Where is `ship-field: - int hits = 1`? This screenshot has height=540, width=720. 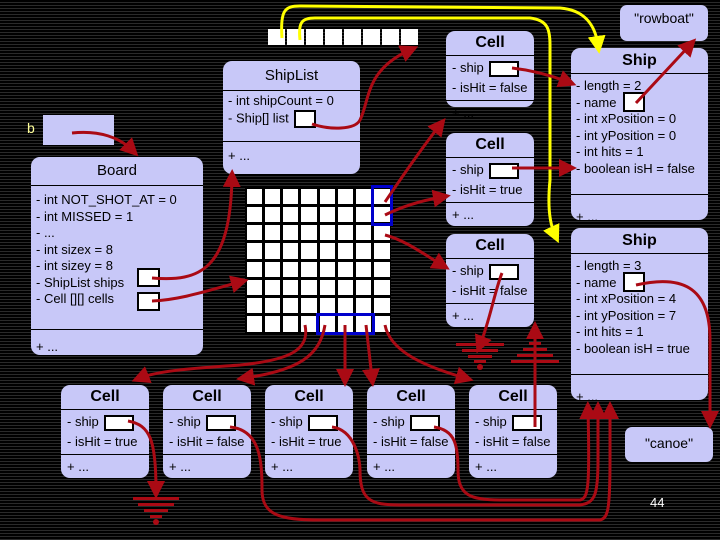 ship-field: - int hits = 1 is located at coordinates (610, 331).